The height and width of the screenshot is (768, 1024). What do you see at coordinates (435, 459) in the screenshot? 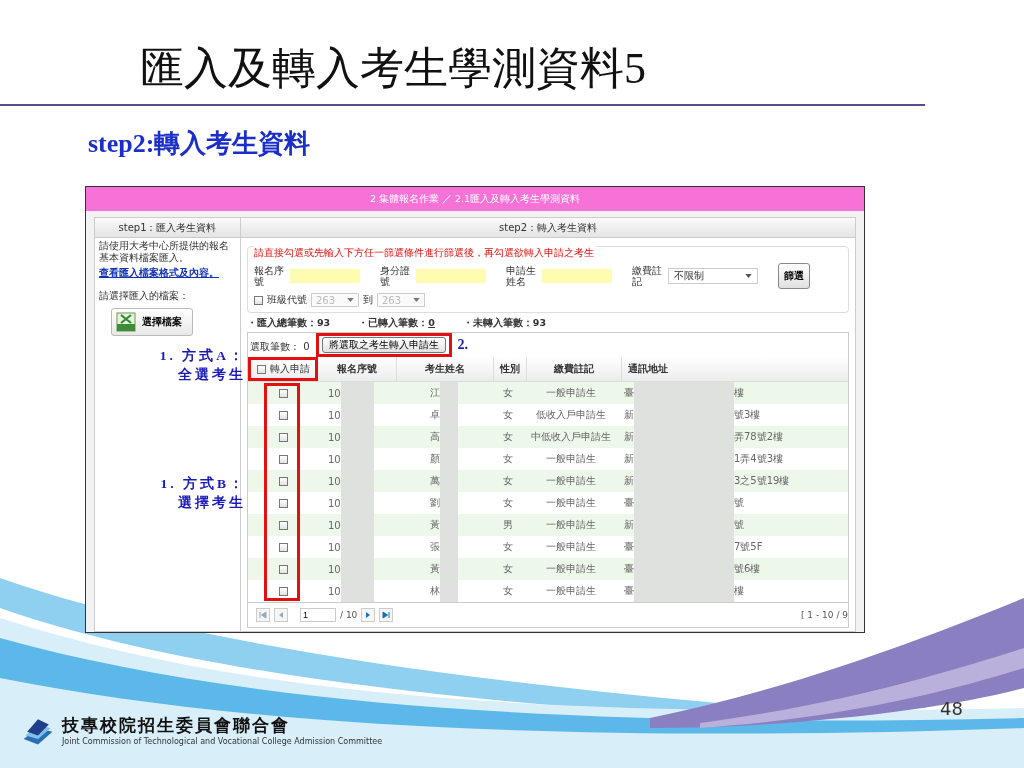
I see `table-cell: 顏` at bounding box center [435, 459].